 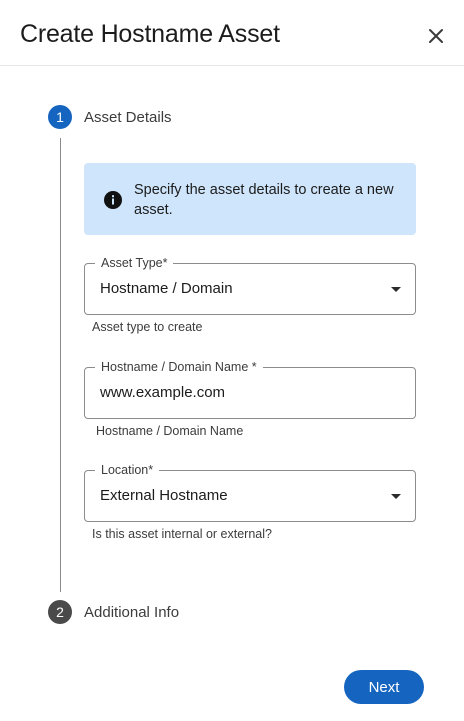 I want to click on close-icon, so click(x=436, y=36).